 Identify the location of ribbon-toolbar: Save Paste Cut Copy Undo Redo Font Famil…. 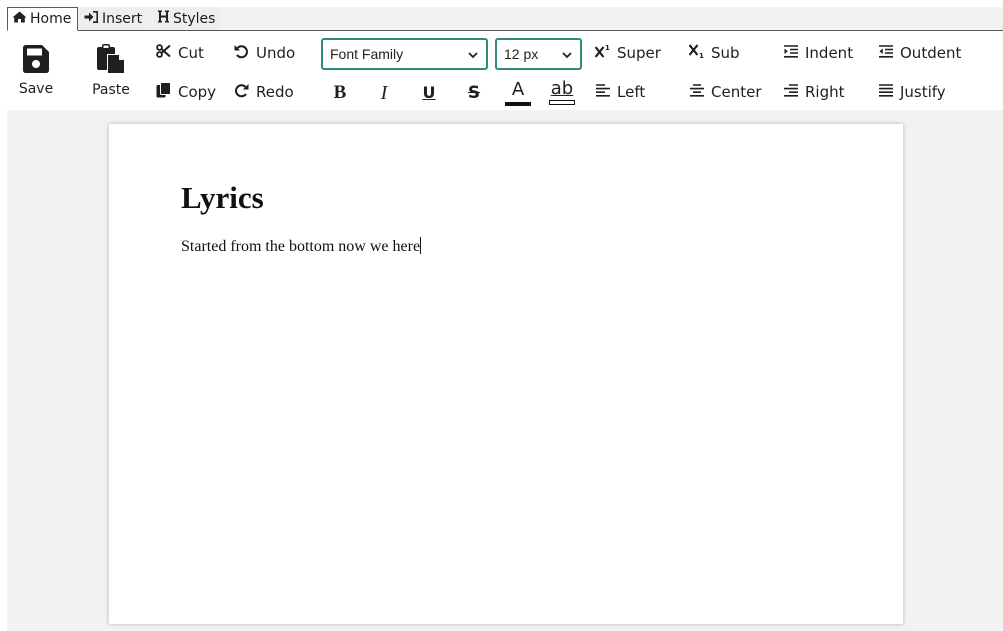
(501, 70).